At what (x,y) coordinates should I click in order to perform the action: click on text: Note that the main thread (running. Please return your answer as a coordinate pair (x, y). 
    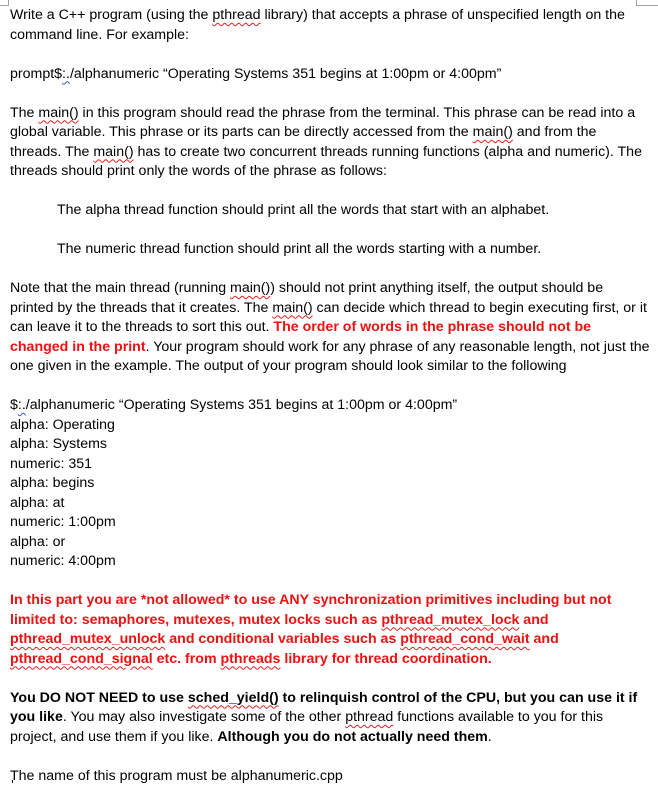
    Looking at the image, I should click on (120, 288).